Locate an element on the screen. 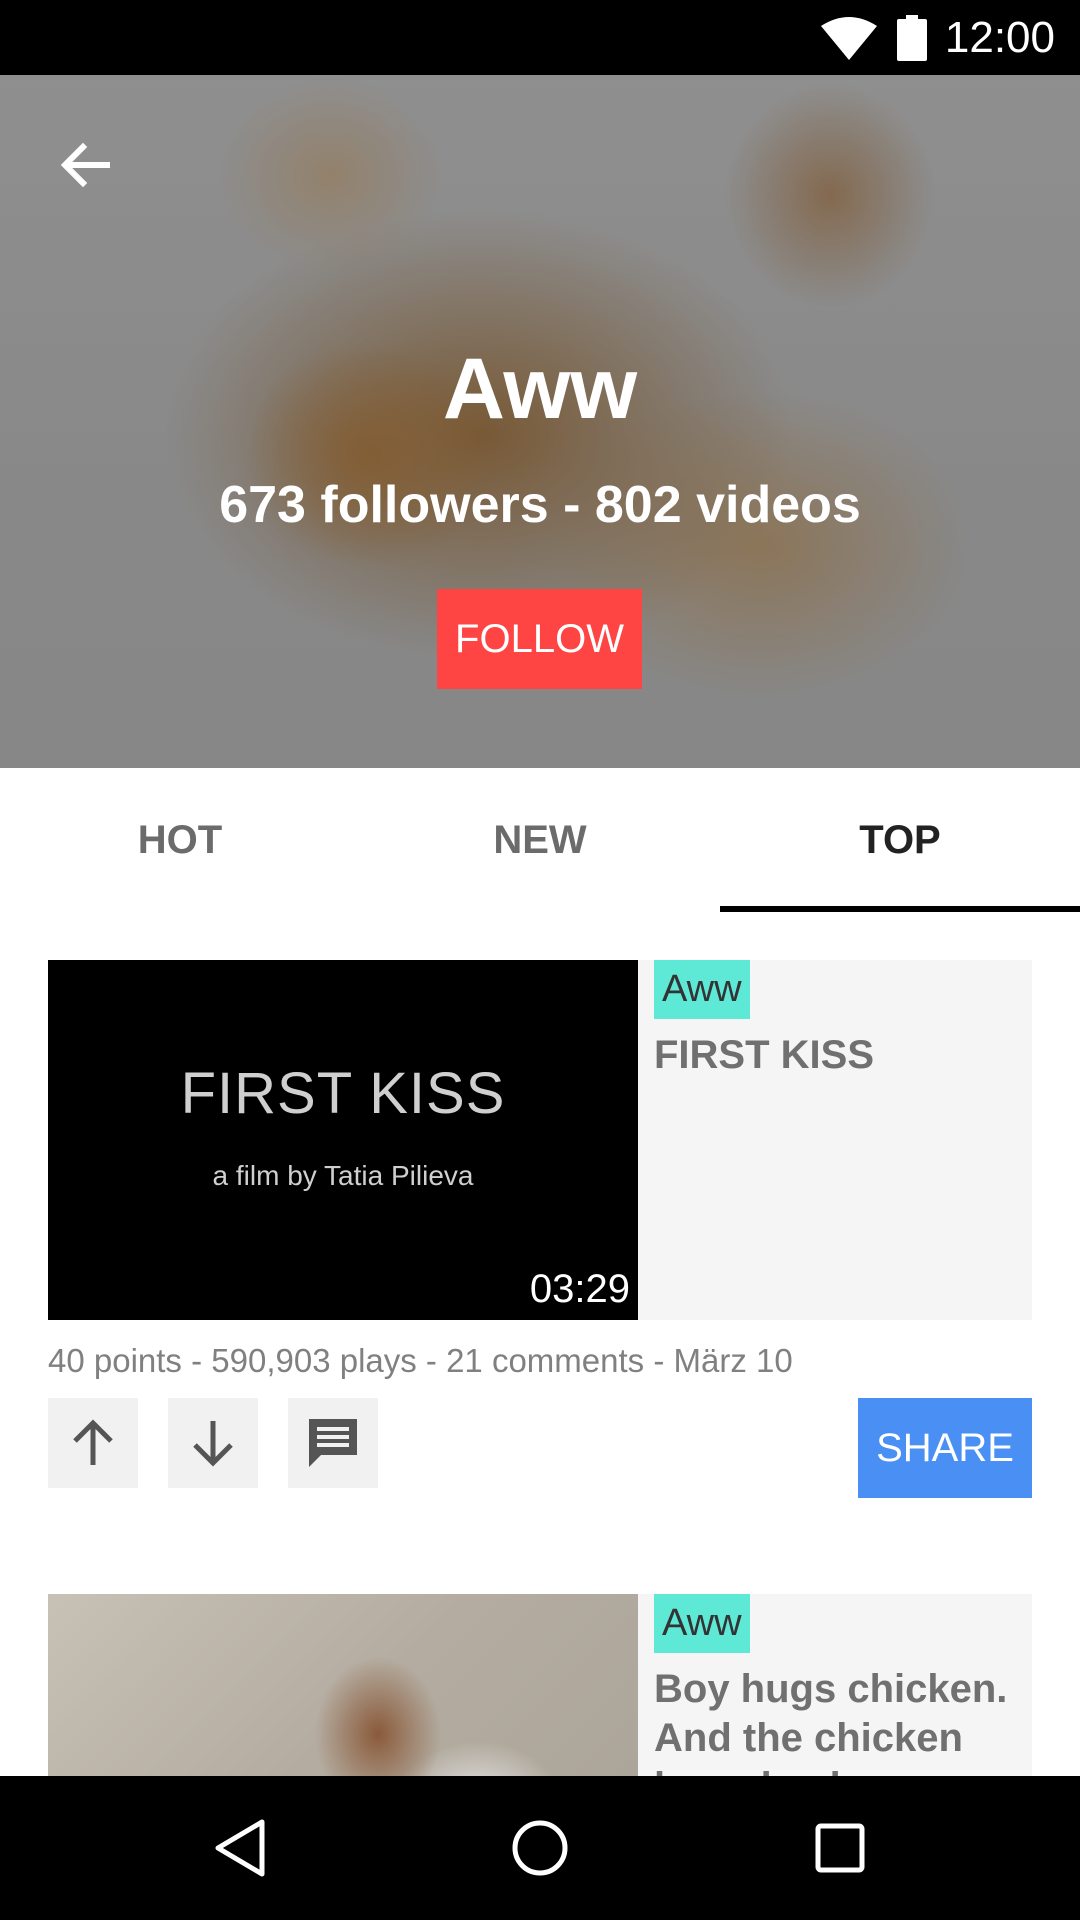  recents-square-icon is located at coordinates (840, 1848).